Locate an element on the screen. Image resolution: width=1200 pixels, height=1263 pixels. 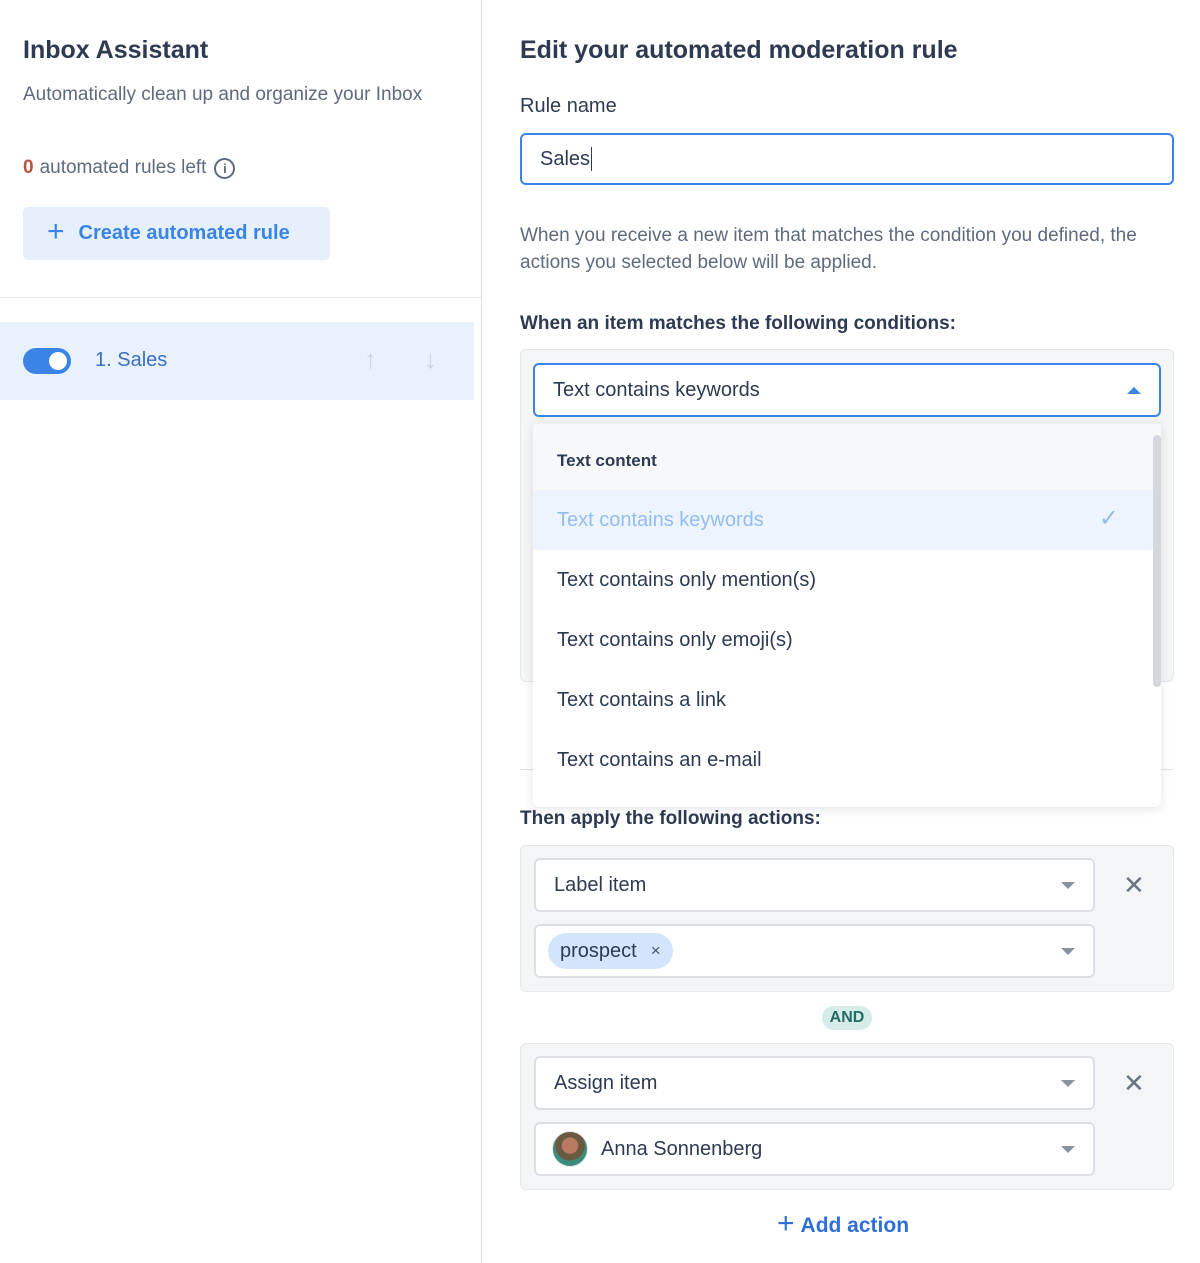
dropdown-scrollbar is located at coordinates (1157, 561).